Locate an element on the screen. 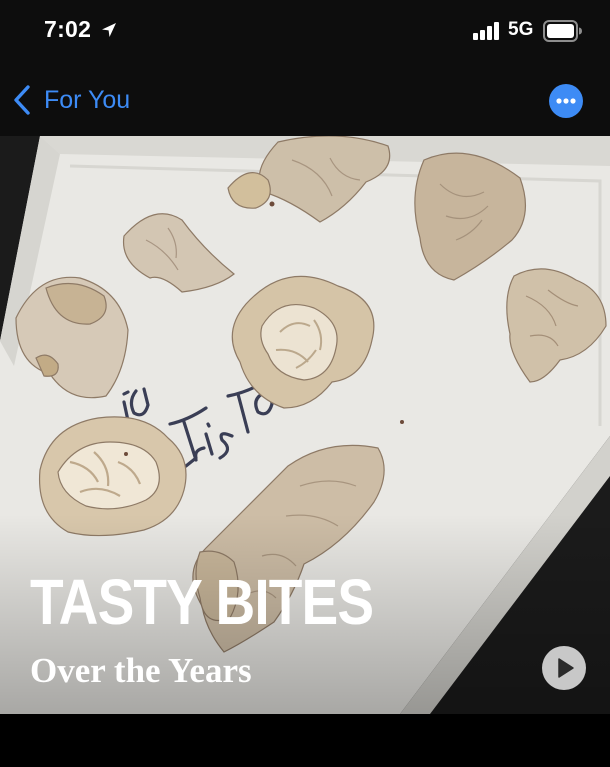  play-icon is located at coordinates (566, 668).